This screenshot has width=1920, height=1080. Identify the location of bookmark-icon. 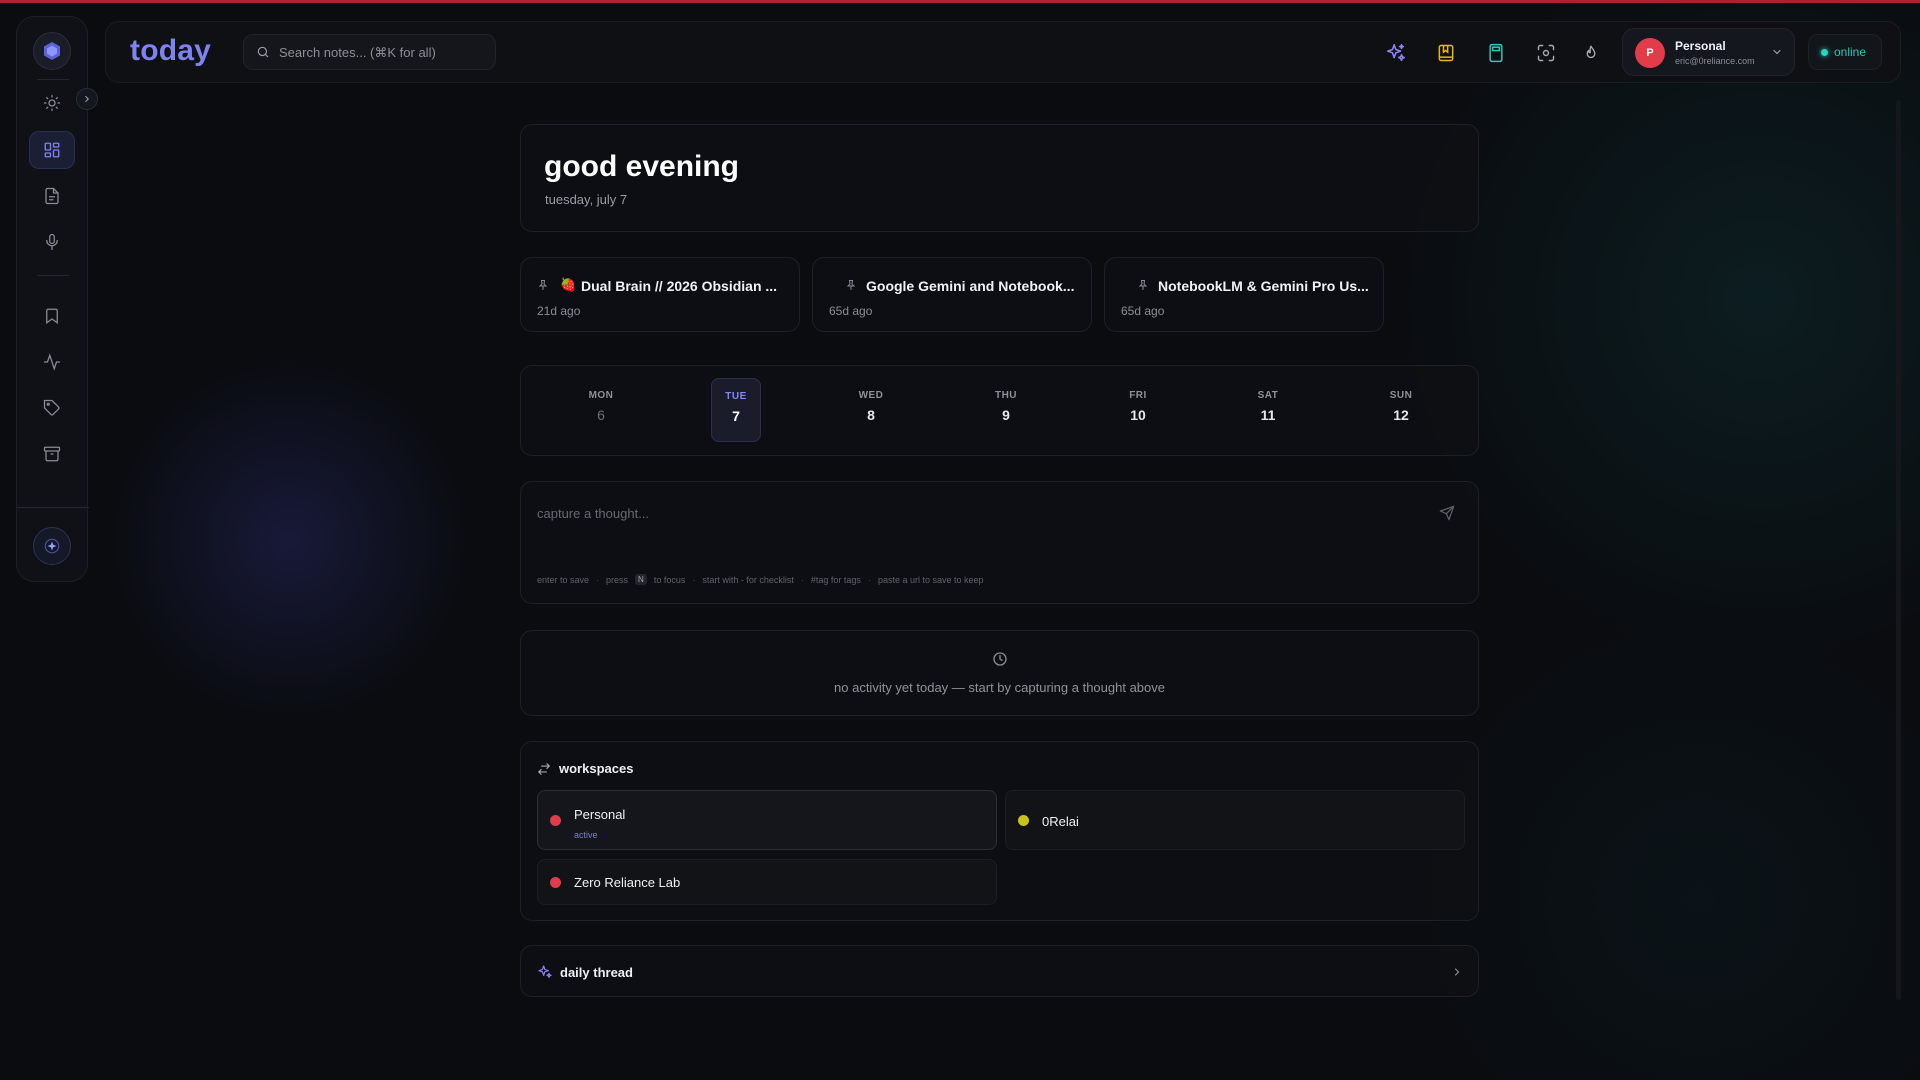
(52, 316).